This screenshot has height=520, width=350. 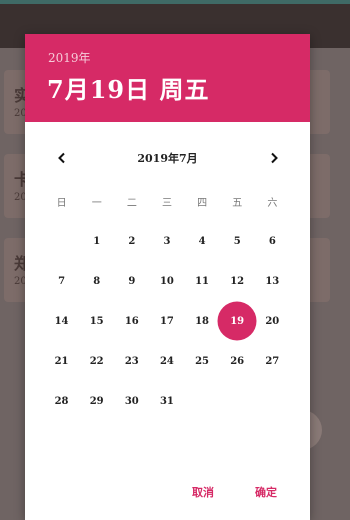 I want to click on calendar-day-selected: 19, so click(x=237, y=321).